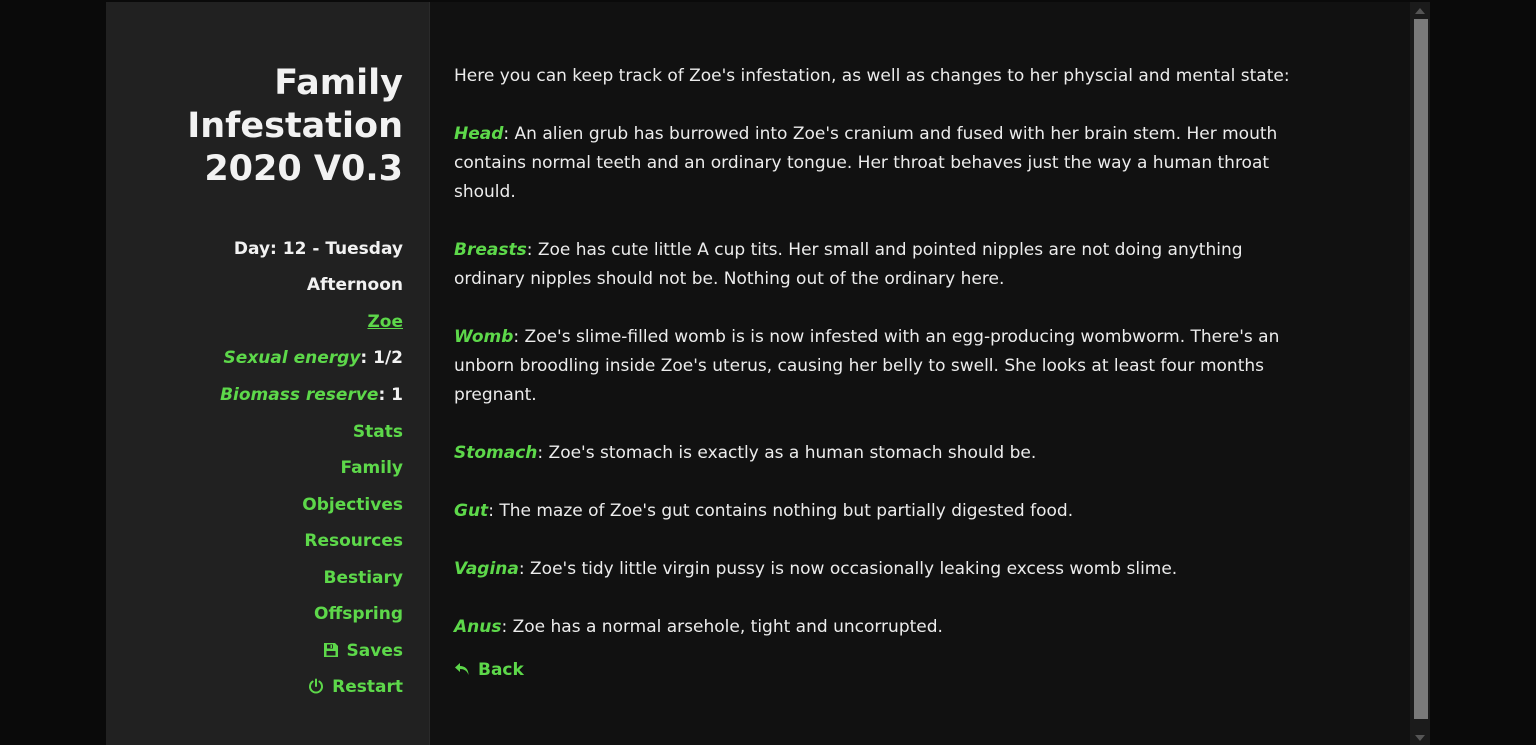 The height and width of the screenshot is (745, 1536). Describe the element at coordinates (484, 337) in the screenshot. I see `body-part-label: Womb` at that location.